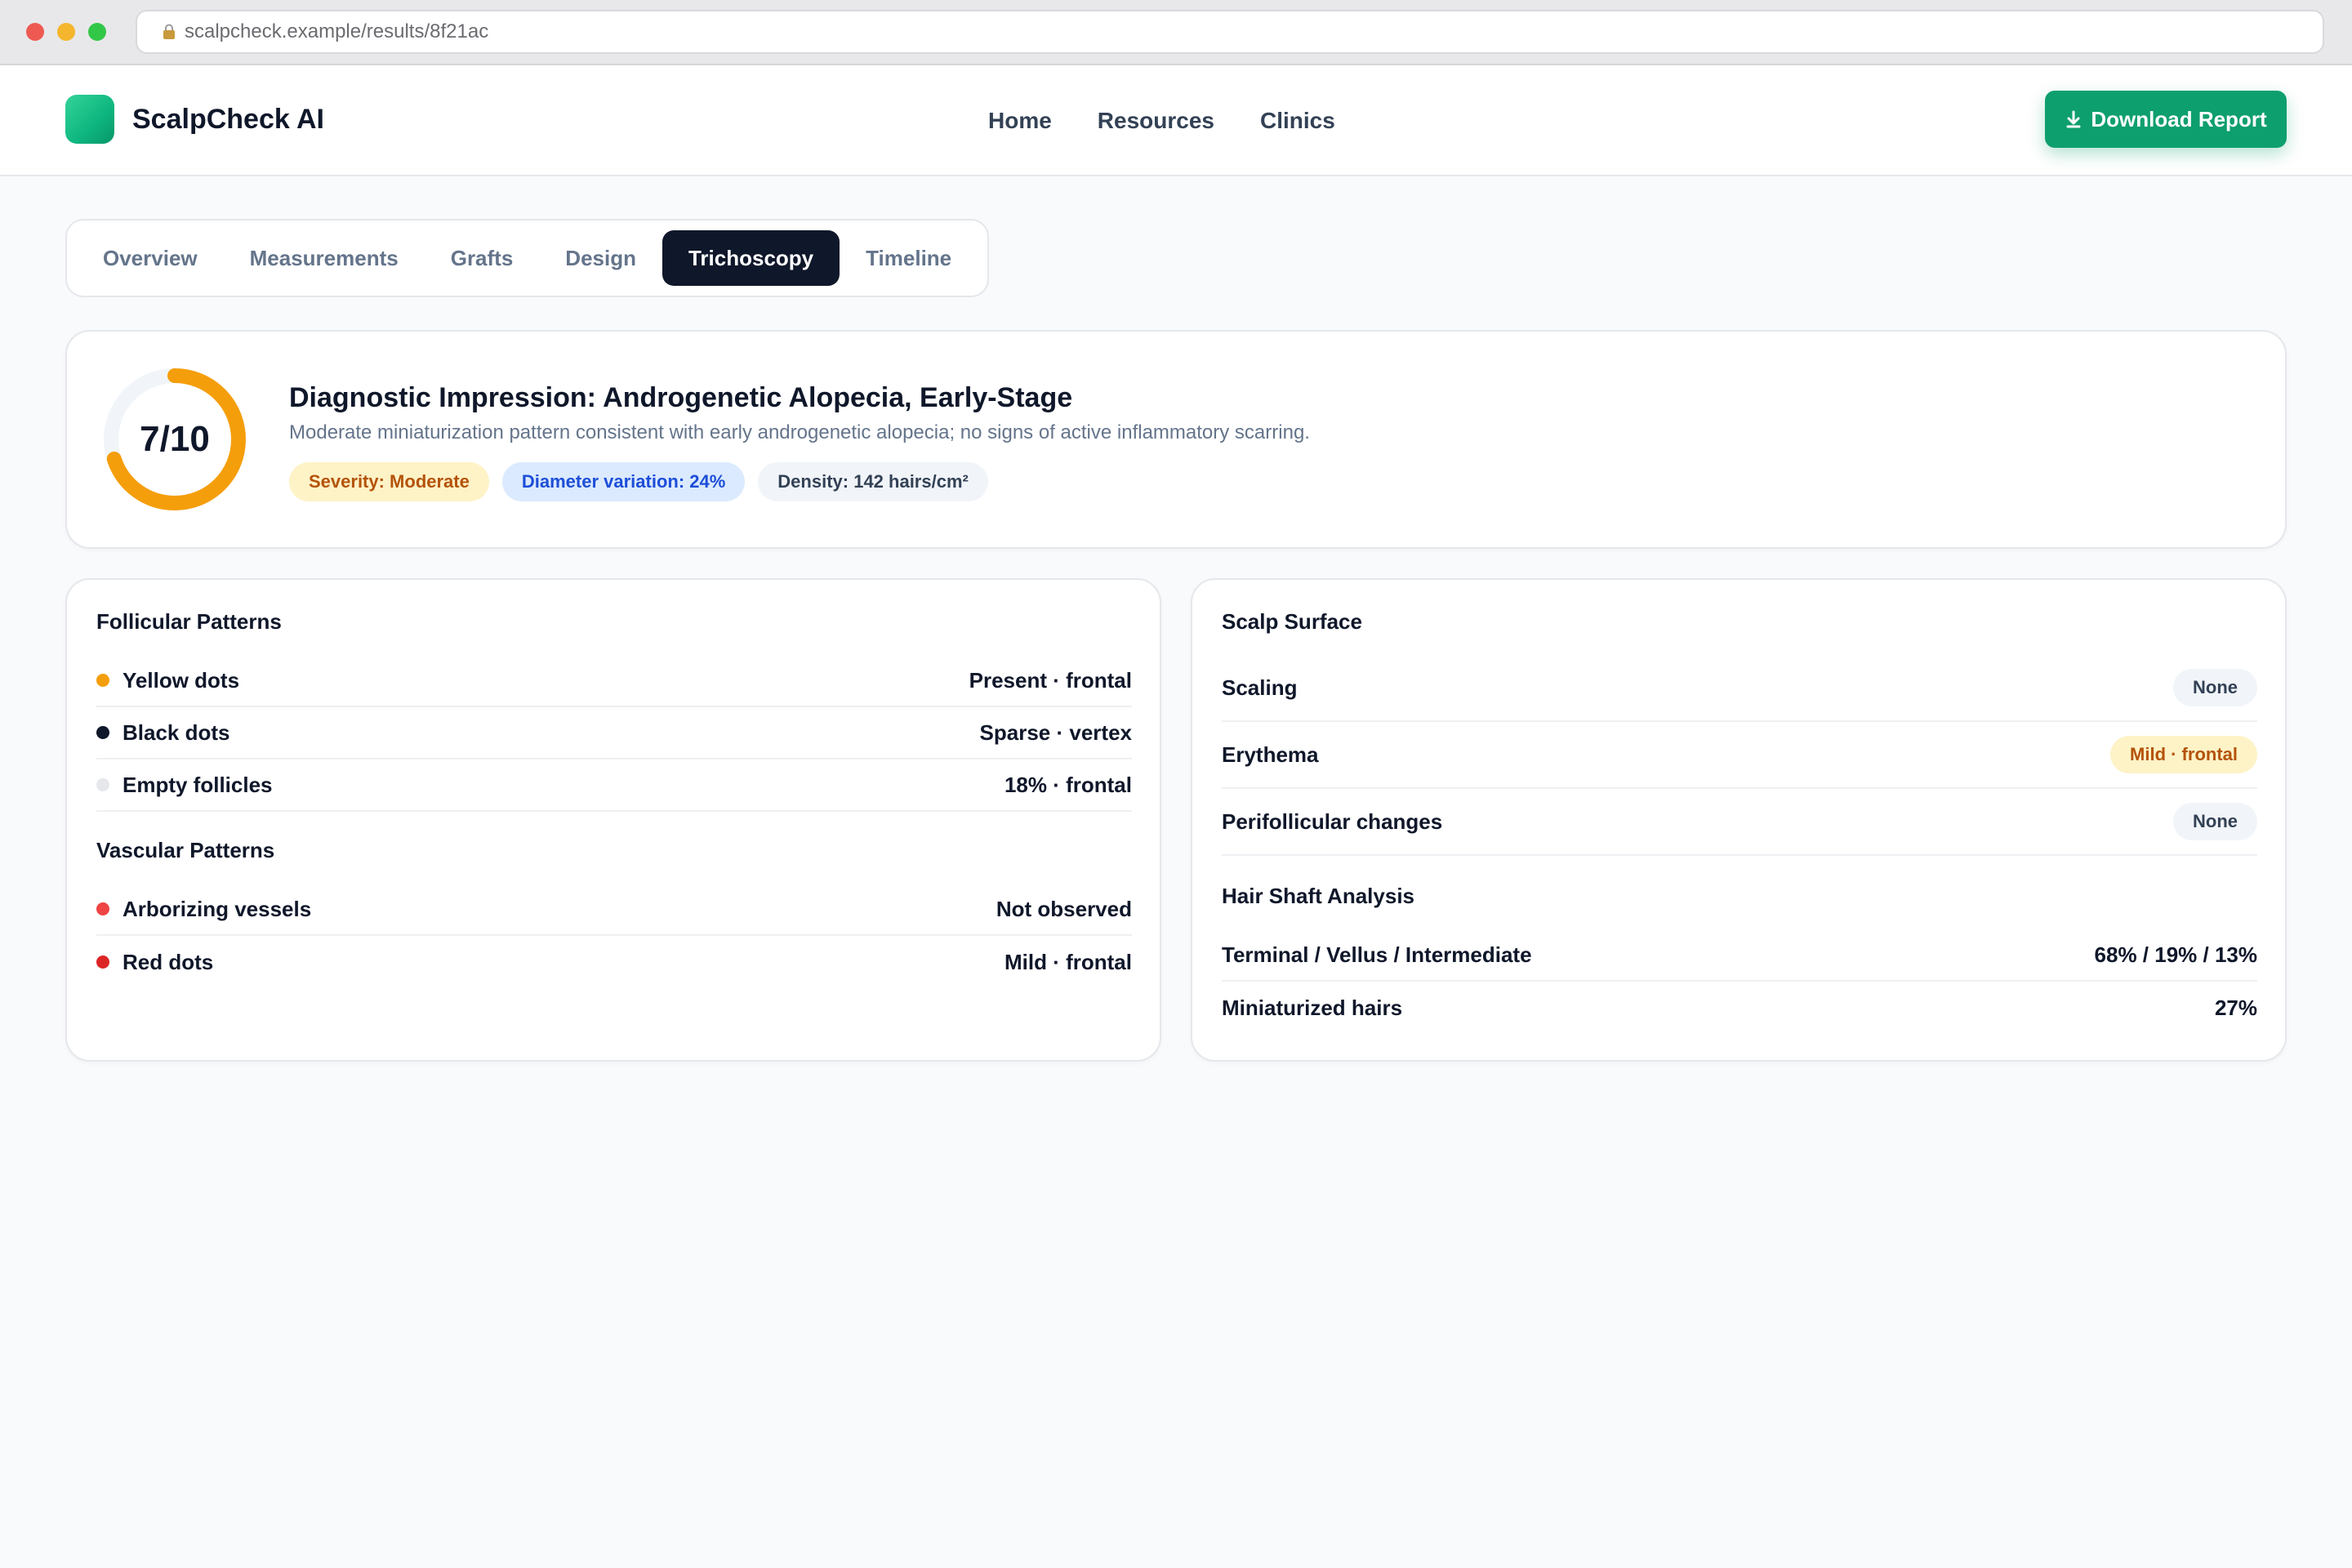  Describe the element at coordinates (150, 258) in the screenshot. I see `tab-overview: Overview` at that location.